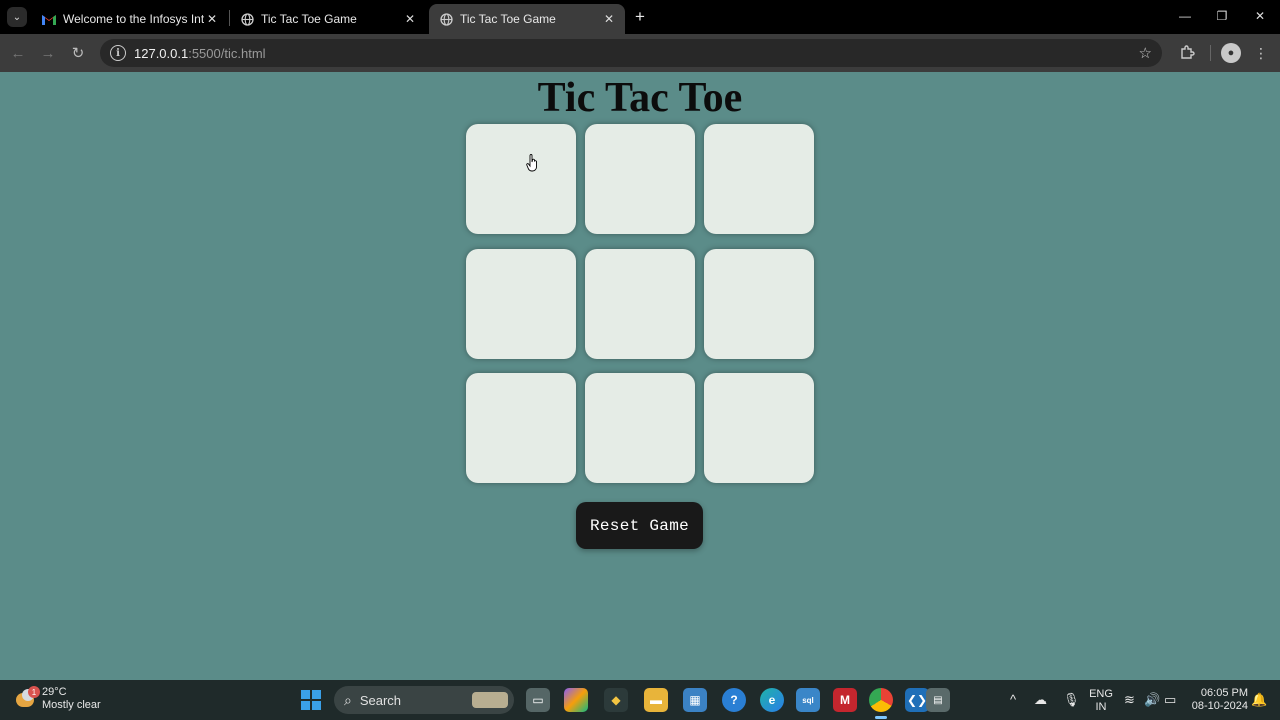 The height and width of the screenshot is (720, 1280). What do you see at coordinates (845, 700) in the screenshot?
I see `mcafee-icon: M` at bounding box center [845, 700].